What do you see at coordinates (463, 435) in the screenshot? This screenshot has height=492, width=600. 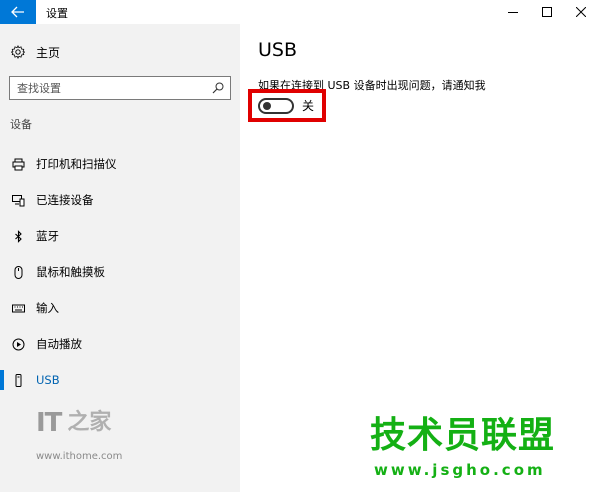 I see `jsgho-brand-logo: 技术员联盟` at bounding box center [463, 435].